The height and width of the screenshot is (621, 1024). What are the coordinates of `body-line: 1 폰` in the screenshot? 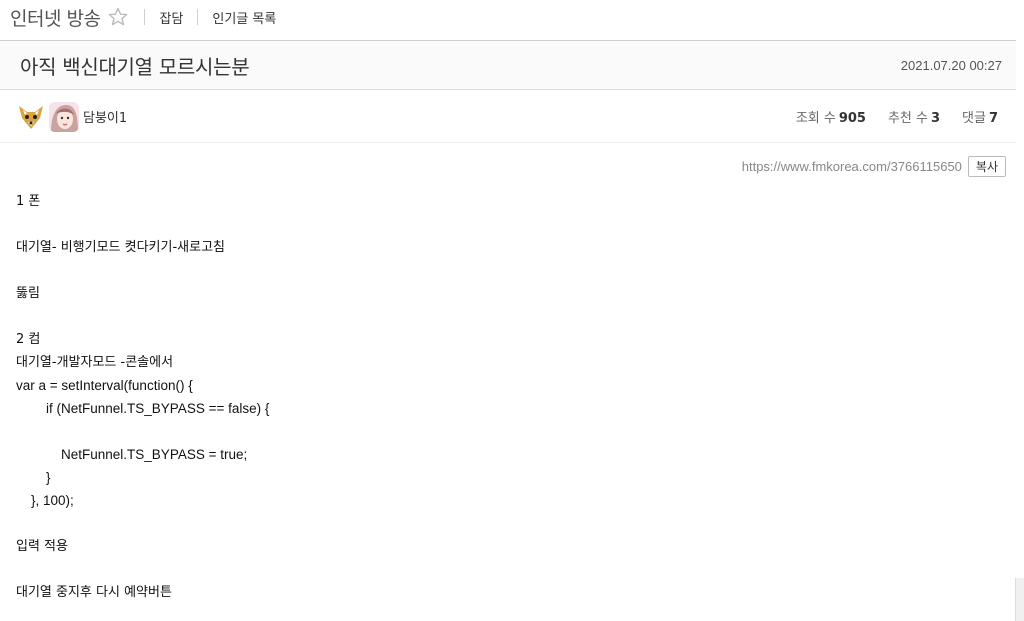 It's located at (28, 201).